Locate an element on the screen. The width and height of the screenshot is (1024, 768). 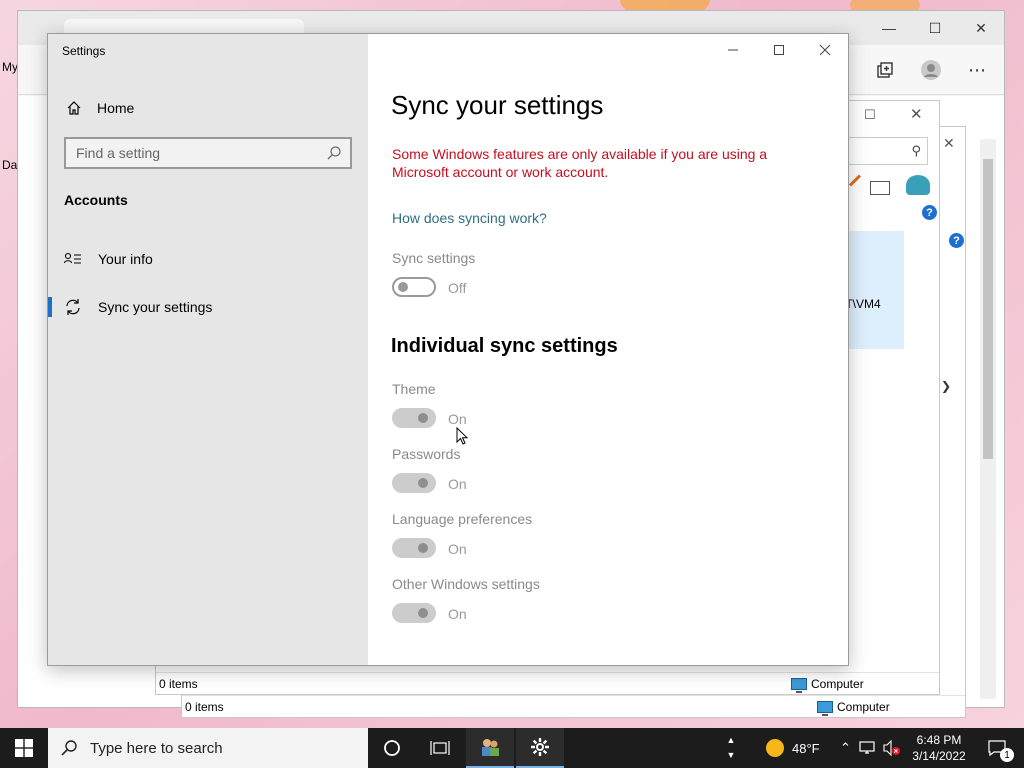
taskbar-app-settings is located at coordinates (540, 748).